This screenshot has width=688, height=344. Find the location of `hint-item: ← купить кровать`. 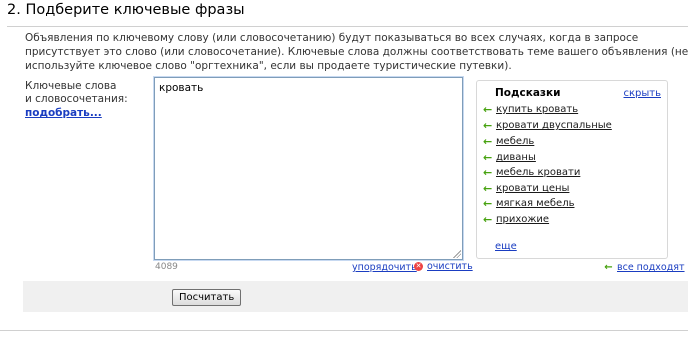

hint-item: ← купить кровать is located at coordinates (530, 109).